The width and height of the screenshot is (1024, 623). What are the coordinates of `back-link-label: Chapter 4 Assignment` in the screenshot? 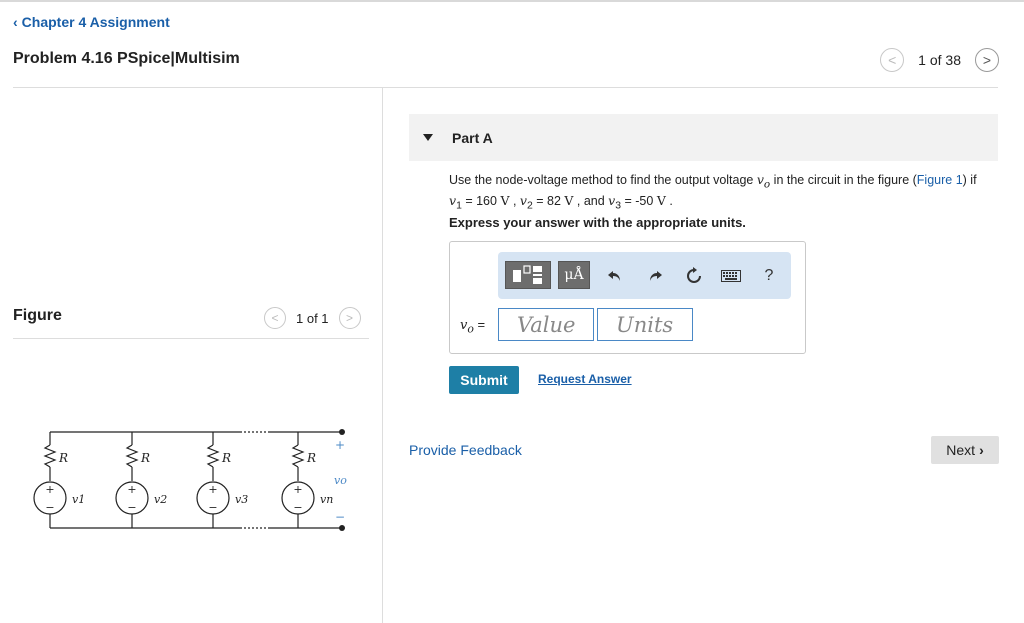 It's located at (95, 22).